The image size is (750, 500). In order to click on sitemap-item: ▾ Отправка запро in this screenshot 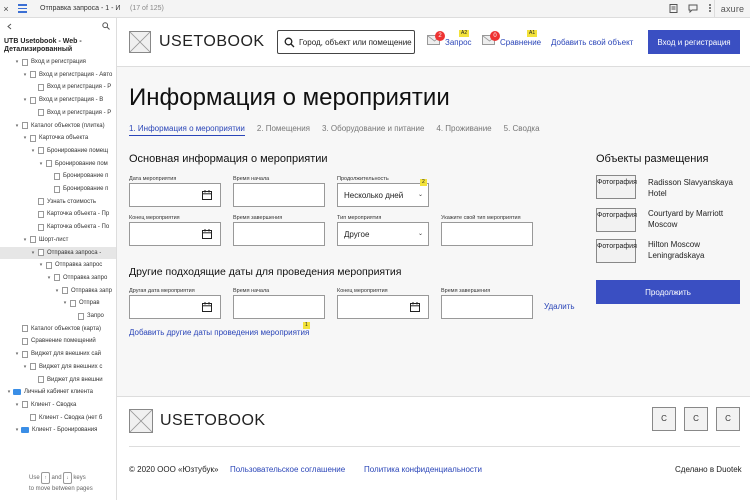, I will do `click(58, 278)`.